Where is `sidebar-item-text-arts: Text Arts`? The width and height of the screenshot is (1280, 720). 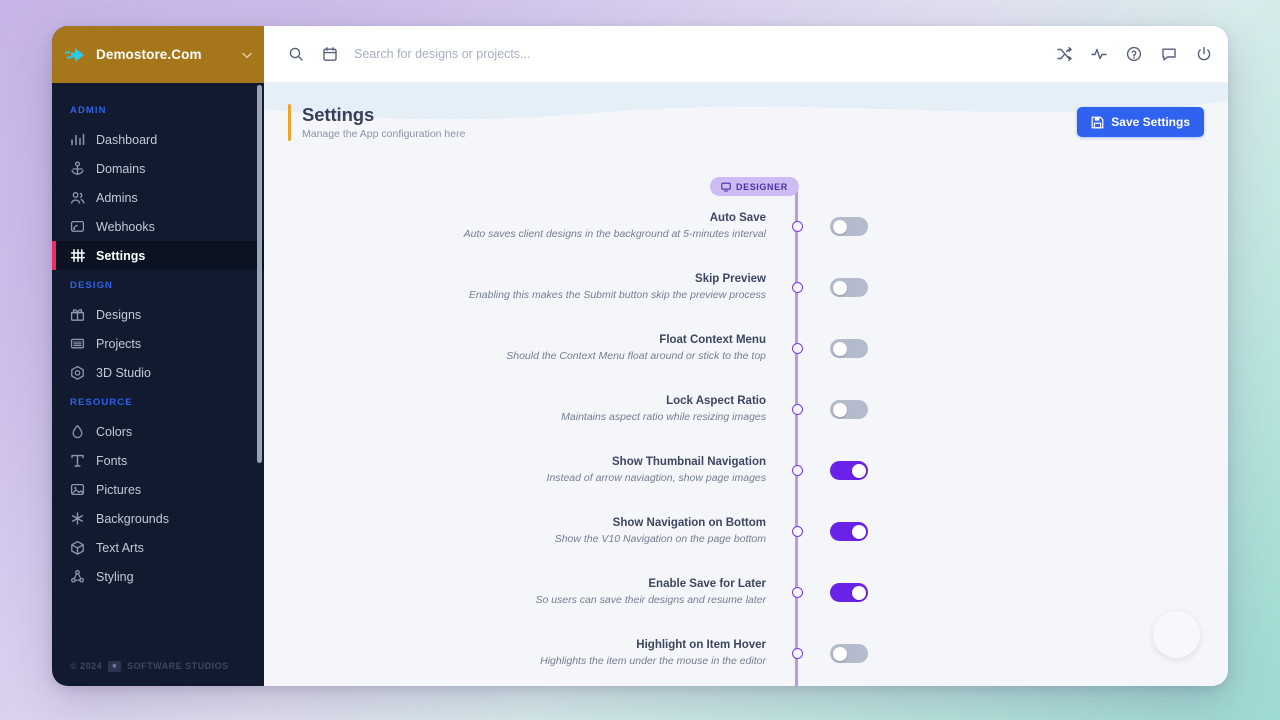
sidebar-item-text-arts: Text Arts is located at coordinates (158, 547).